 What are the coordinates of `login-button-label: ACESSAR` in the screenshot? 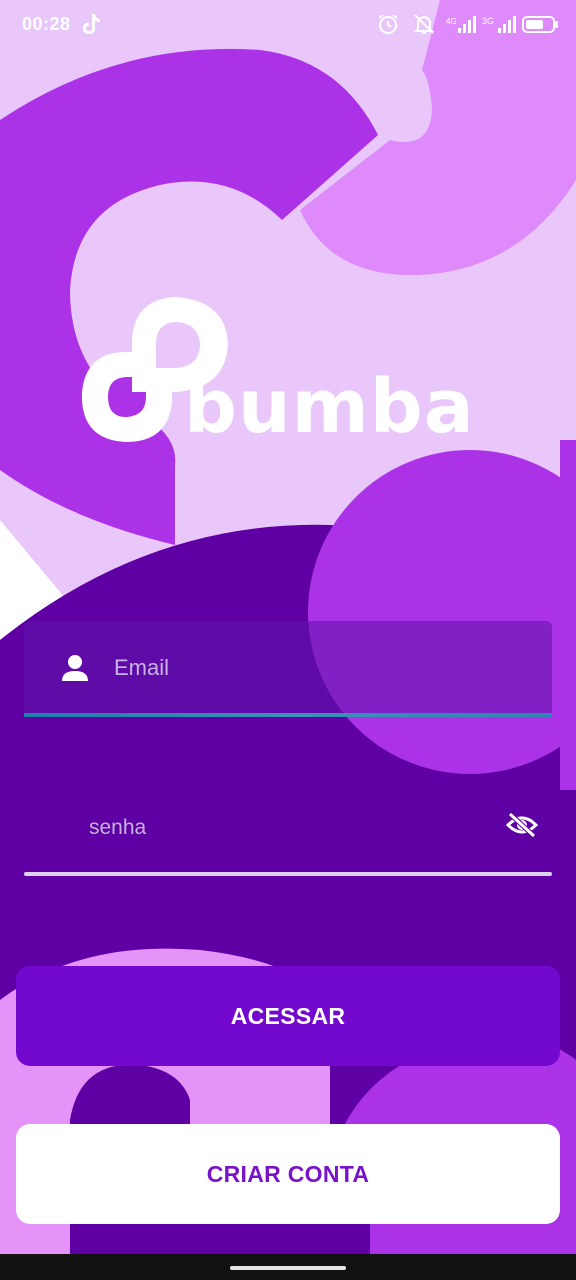 It's located at (288, 1015).